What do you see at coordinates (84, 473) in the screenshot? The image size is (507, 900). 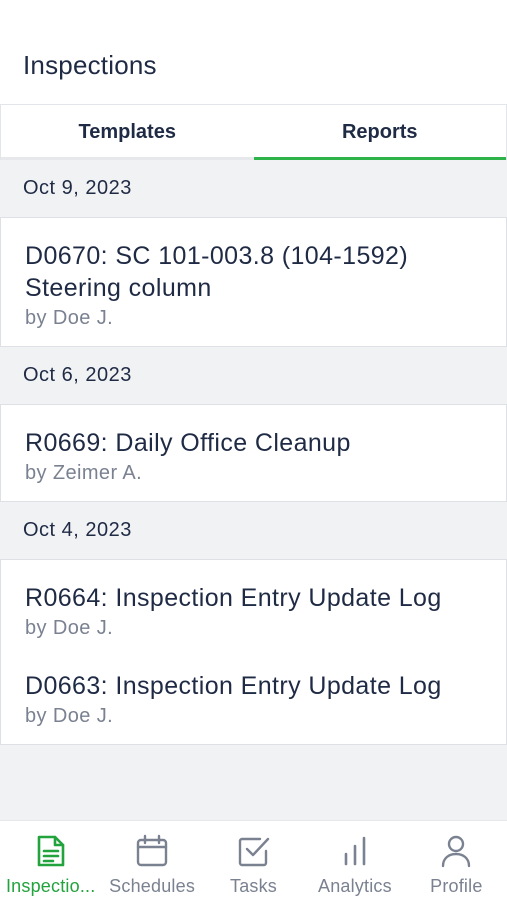 I see `report-author: by Zeimer A.` at bounding box center [84, 473].